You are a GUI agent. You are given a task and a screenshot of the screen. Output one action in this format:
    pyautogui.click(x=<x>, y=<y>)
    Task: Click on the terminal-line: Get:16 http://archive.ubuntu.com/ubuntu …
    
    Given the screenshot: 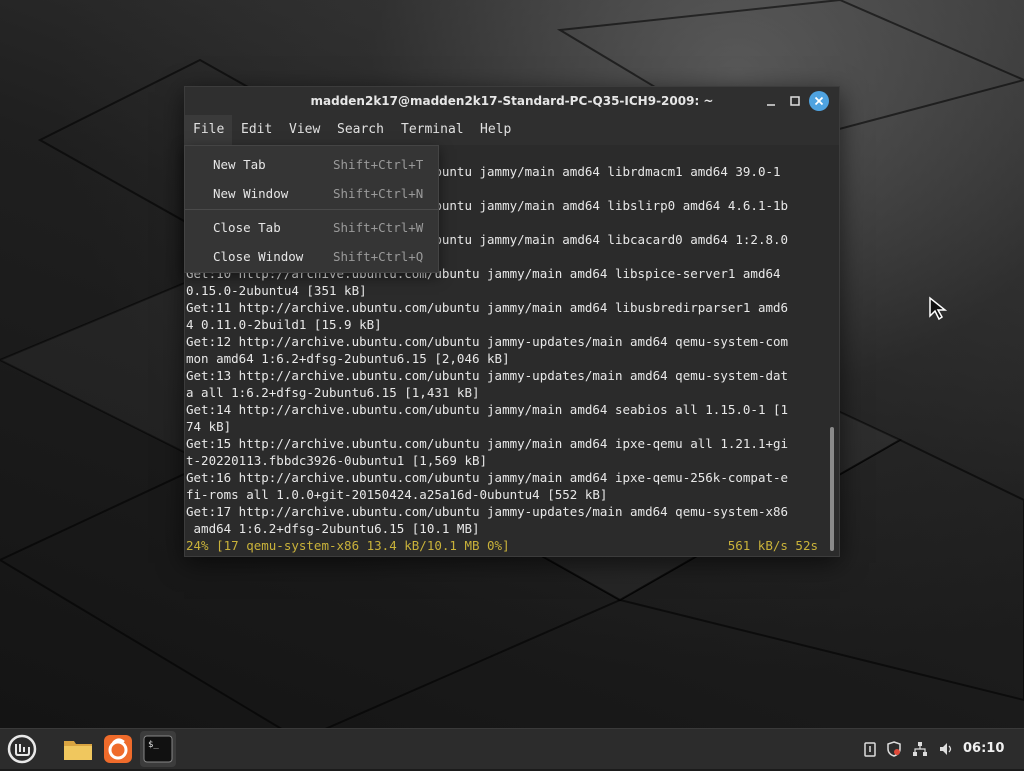 What is the action you would take?
    pyautogui.click(x=487, y=477)
    